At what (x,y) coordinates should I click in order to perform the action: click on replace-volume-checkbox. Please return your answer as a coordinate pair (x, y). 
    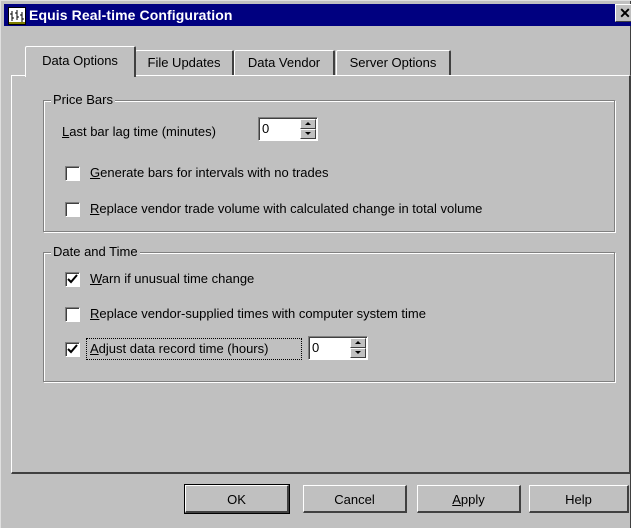
    Looking at the image, I should click on (72, 209).